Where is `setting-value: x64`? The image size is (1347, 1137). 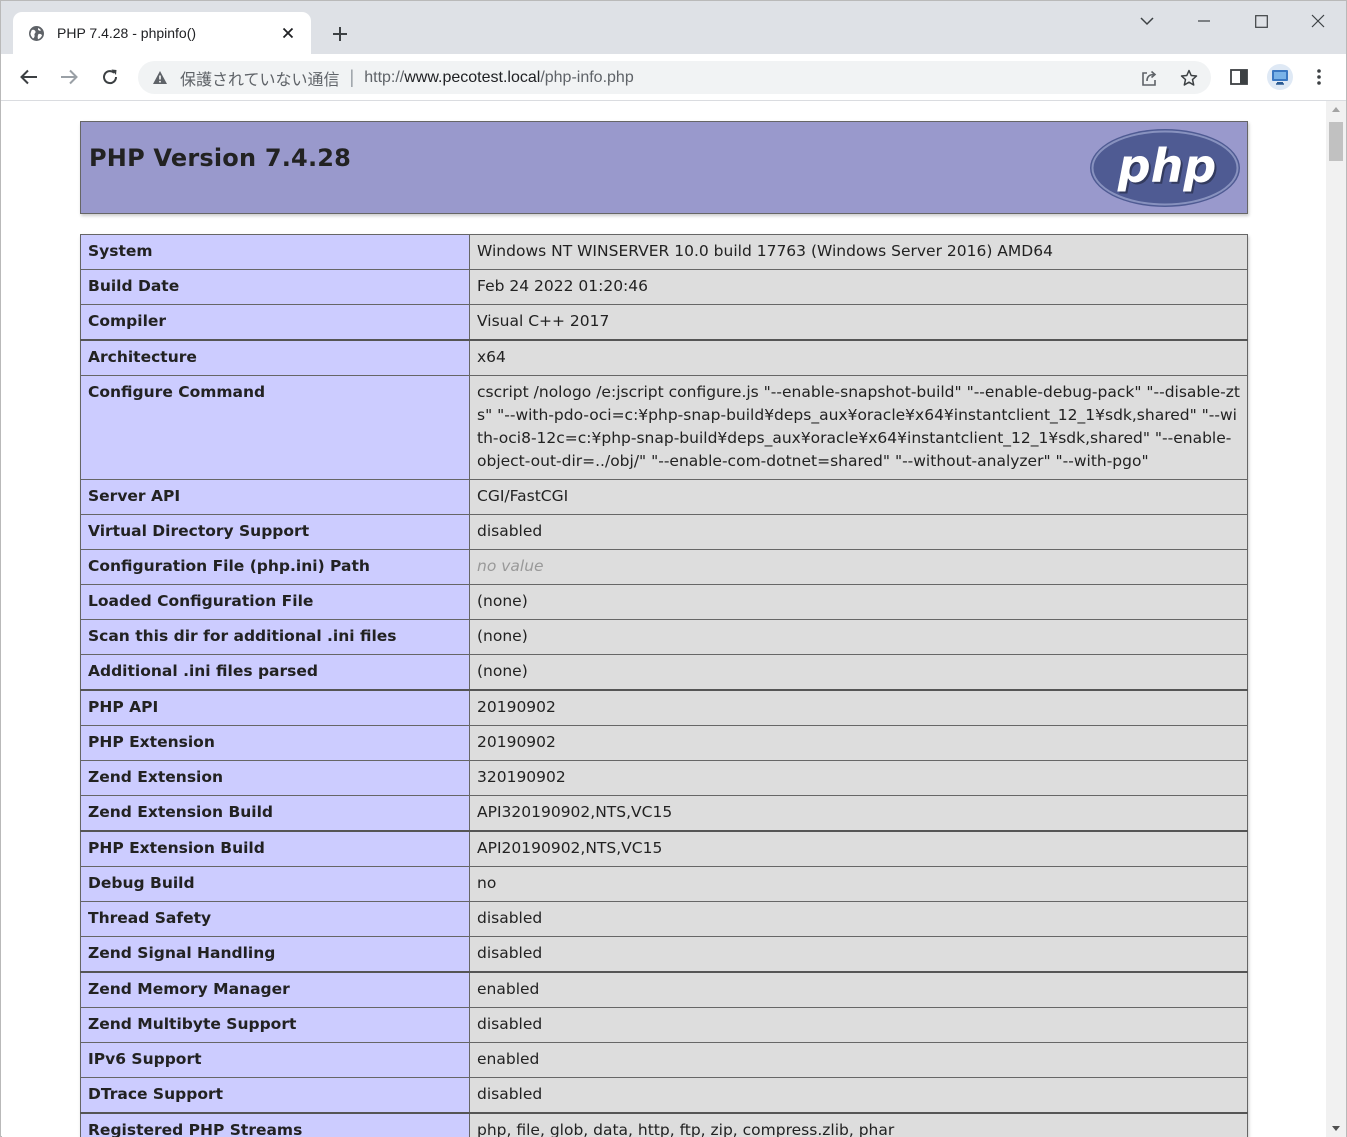 setting-value: x64 is located at coordinates (858, 357).